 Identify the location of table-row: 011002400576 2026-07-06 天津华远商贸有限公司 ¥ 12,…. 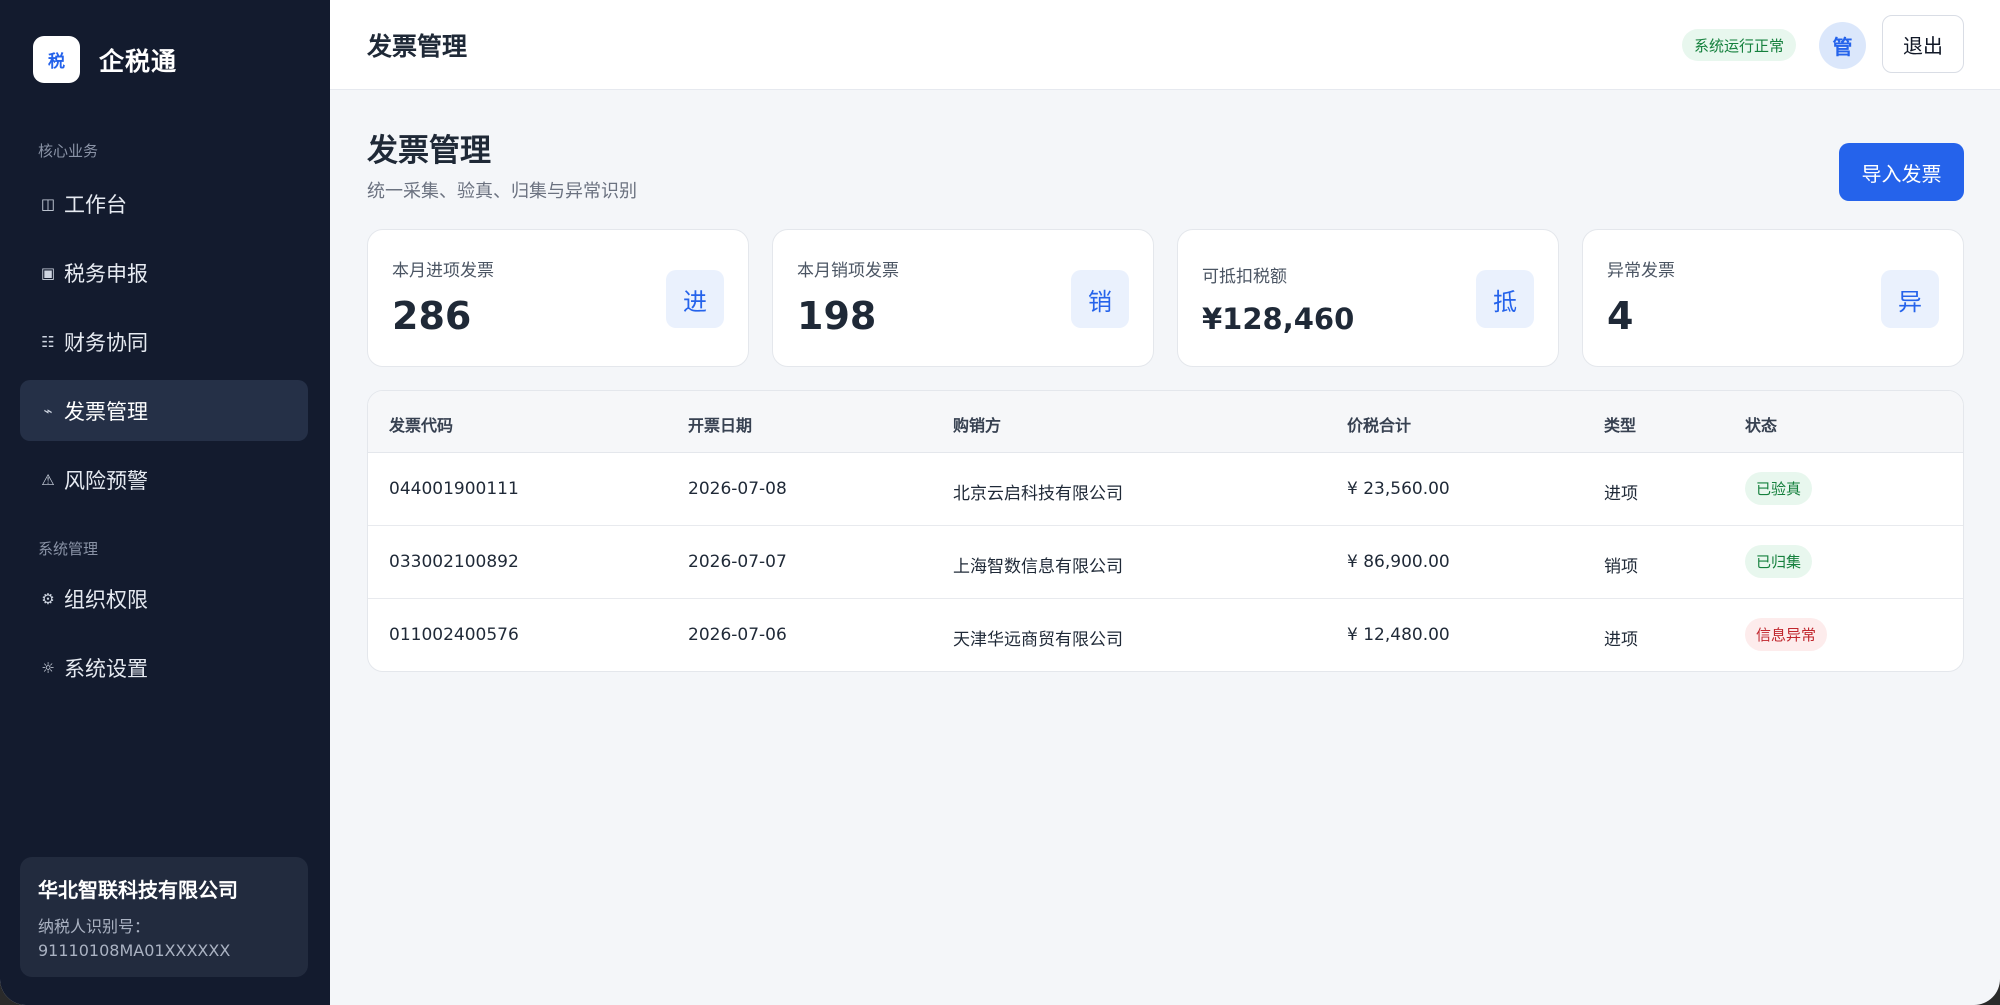
(1165, 635).